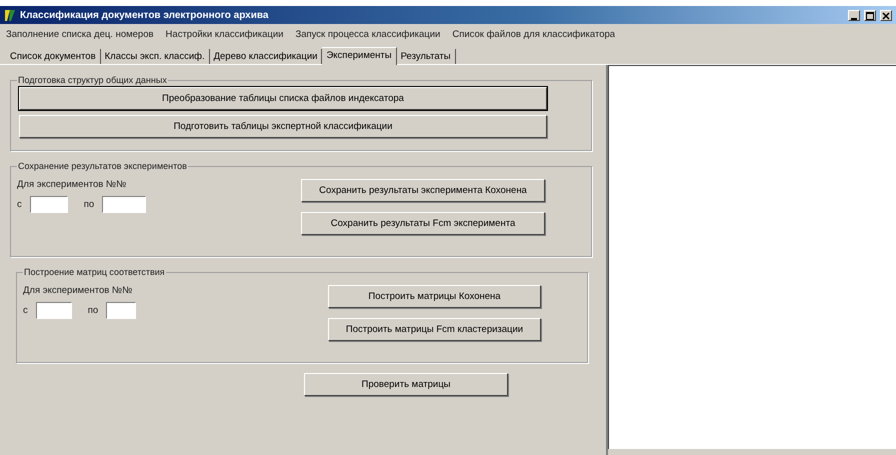 Image resolution: width=896 pixels, height=455 pixels. I want to click on maximize-button, so click(870, 15).